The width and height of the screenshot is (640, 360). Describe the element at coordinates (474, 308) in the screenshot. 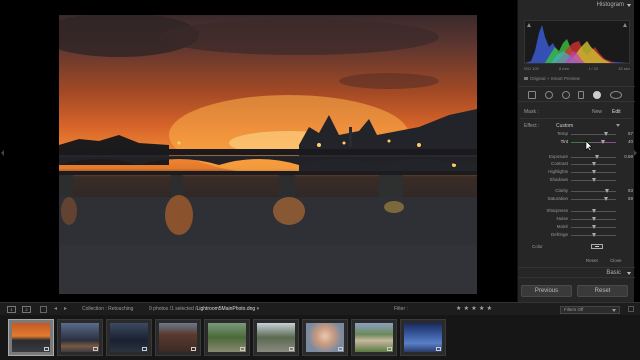

I see `star-rating-filter: ★ ★ ★ ★ ★` at that location.